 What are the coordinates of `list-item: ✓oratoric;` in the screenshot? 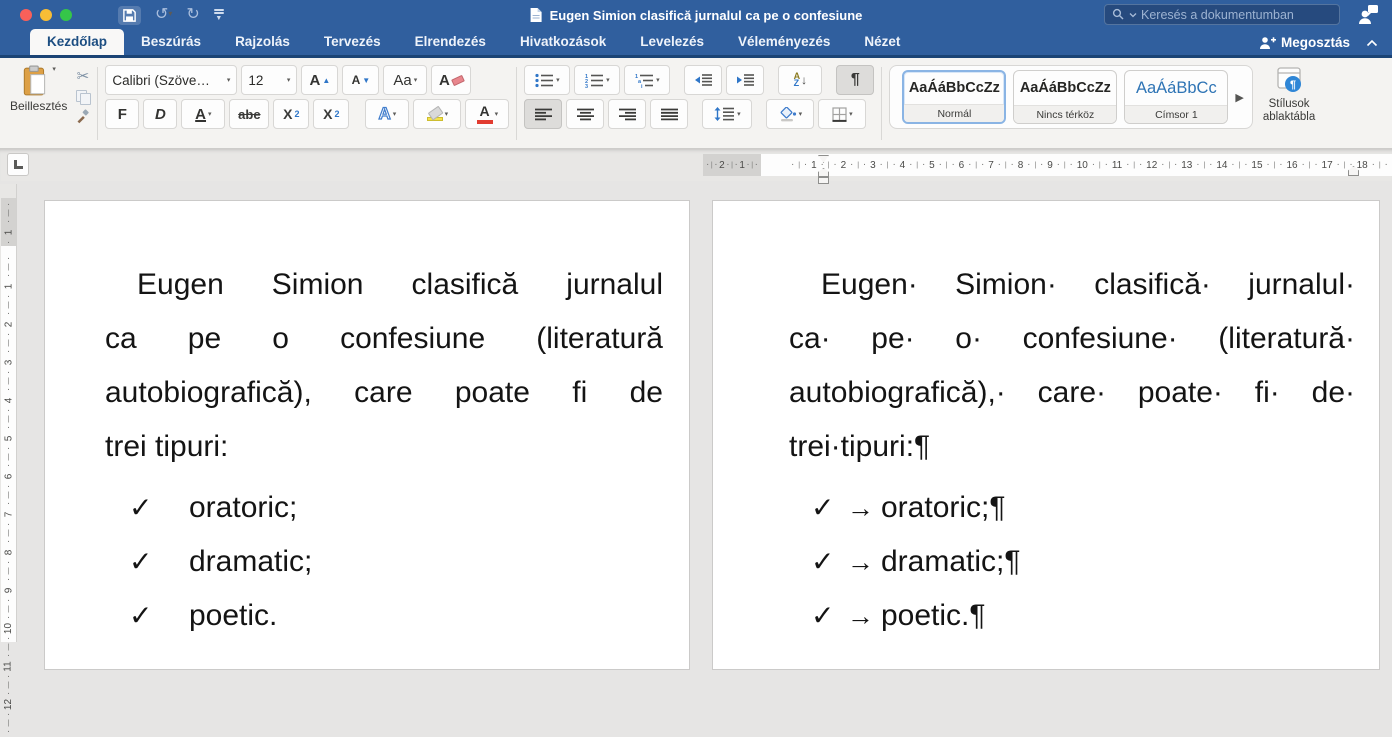 It's located at (384, 508).